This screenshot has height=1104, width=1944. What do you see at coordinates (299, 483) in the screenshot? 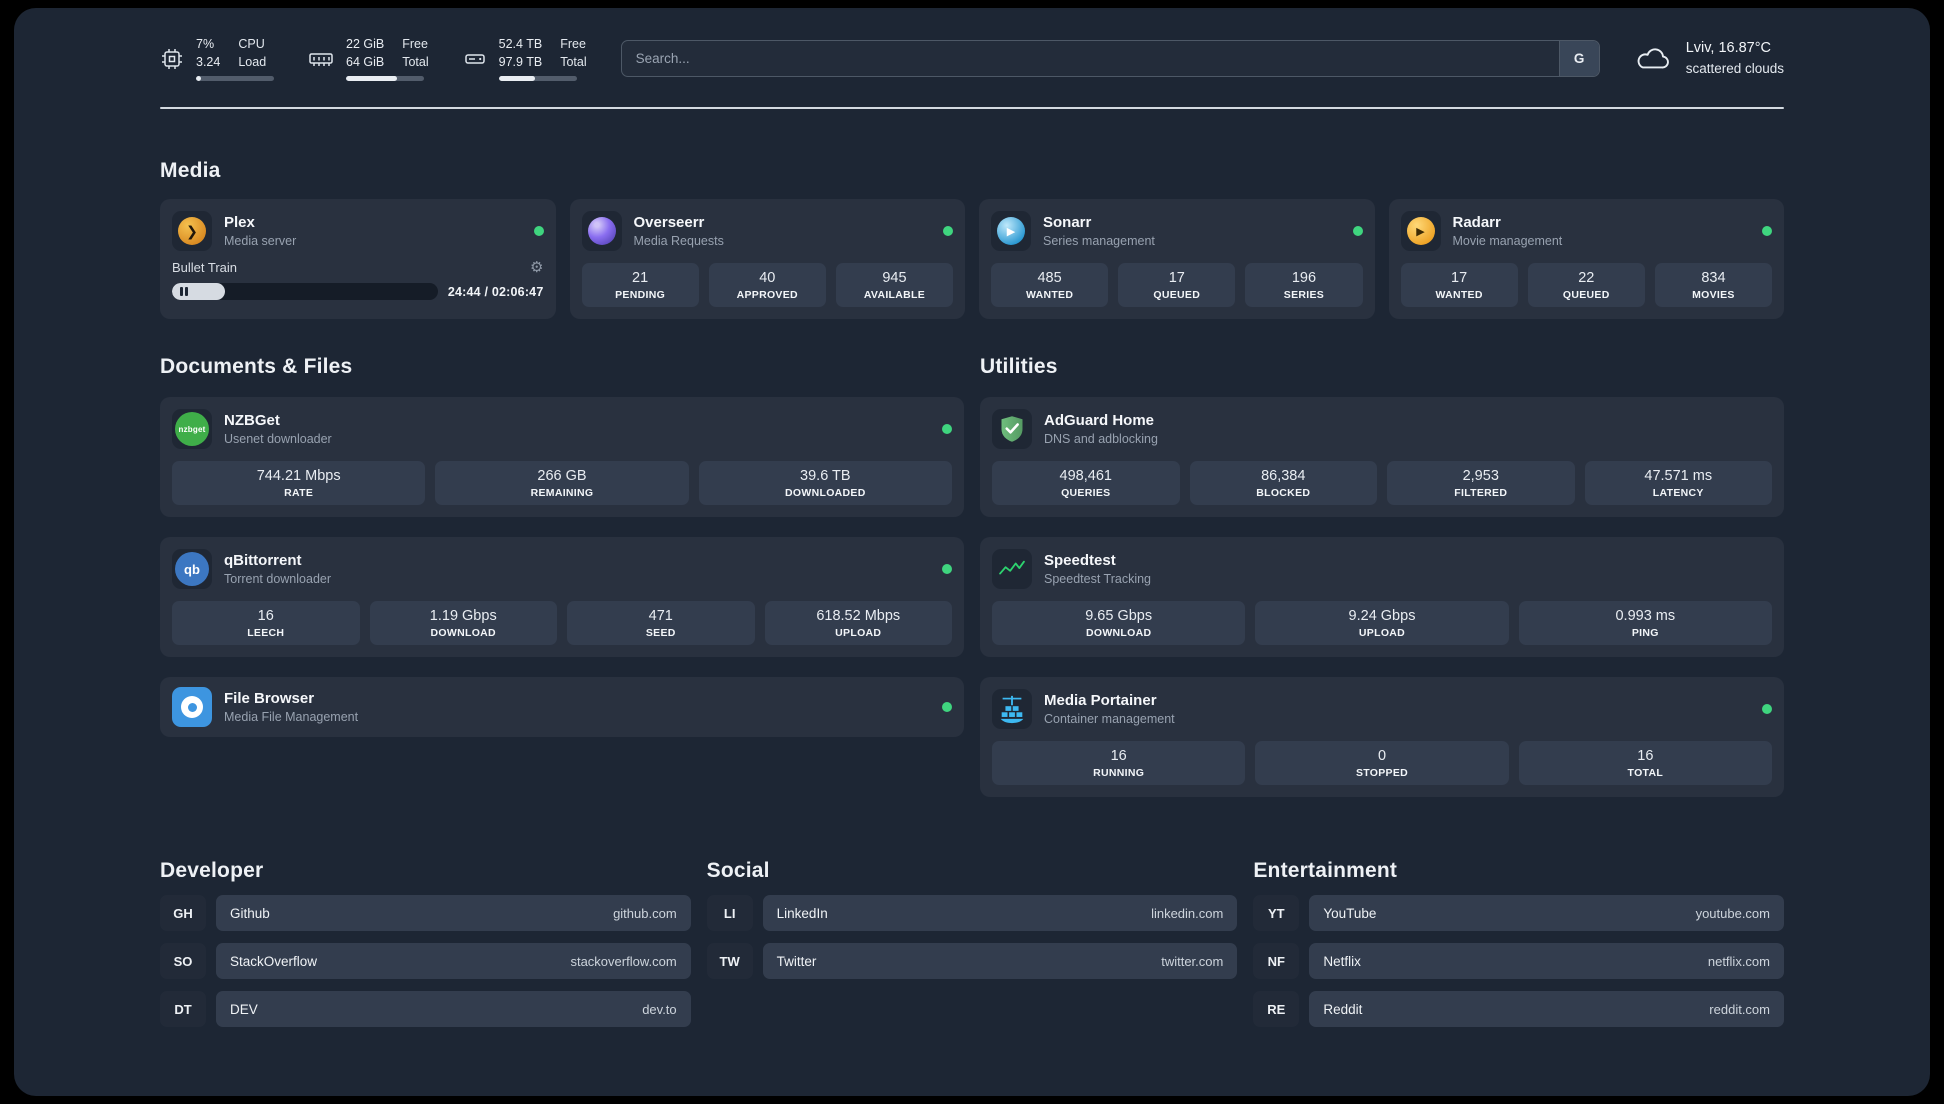
I see `stat-rate: 744.21 Mbps RATE` at bounding box center [299, 483].